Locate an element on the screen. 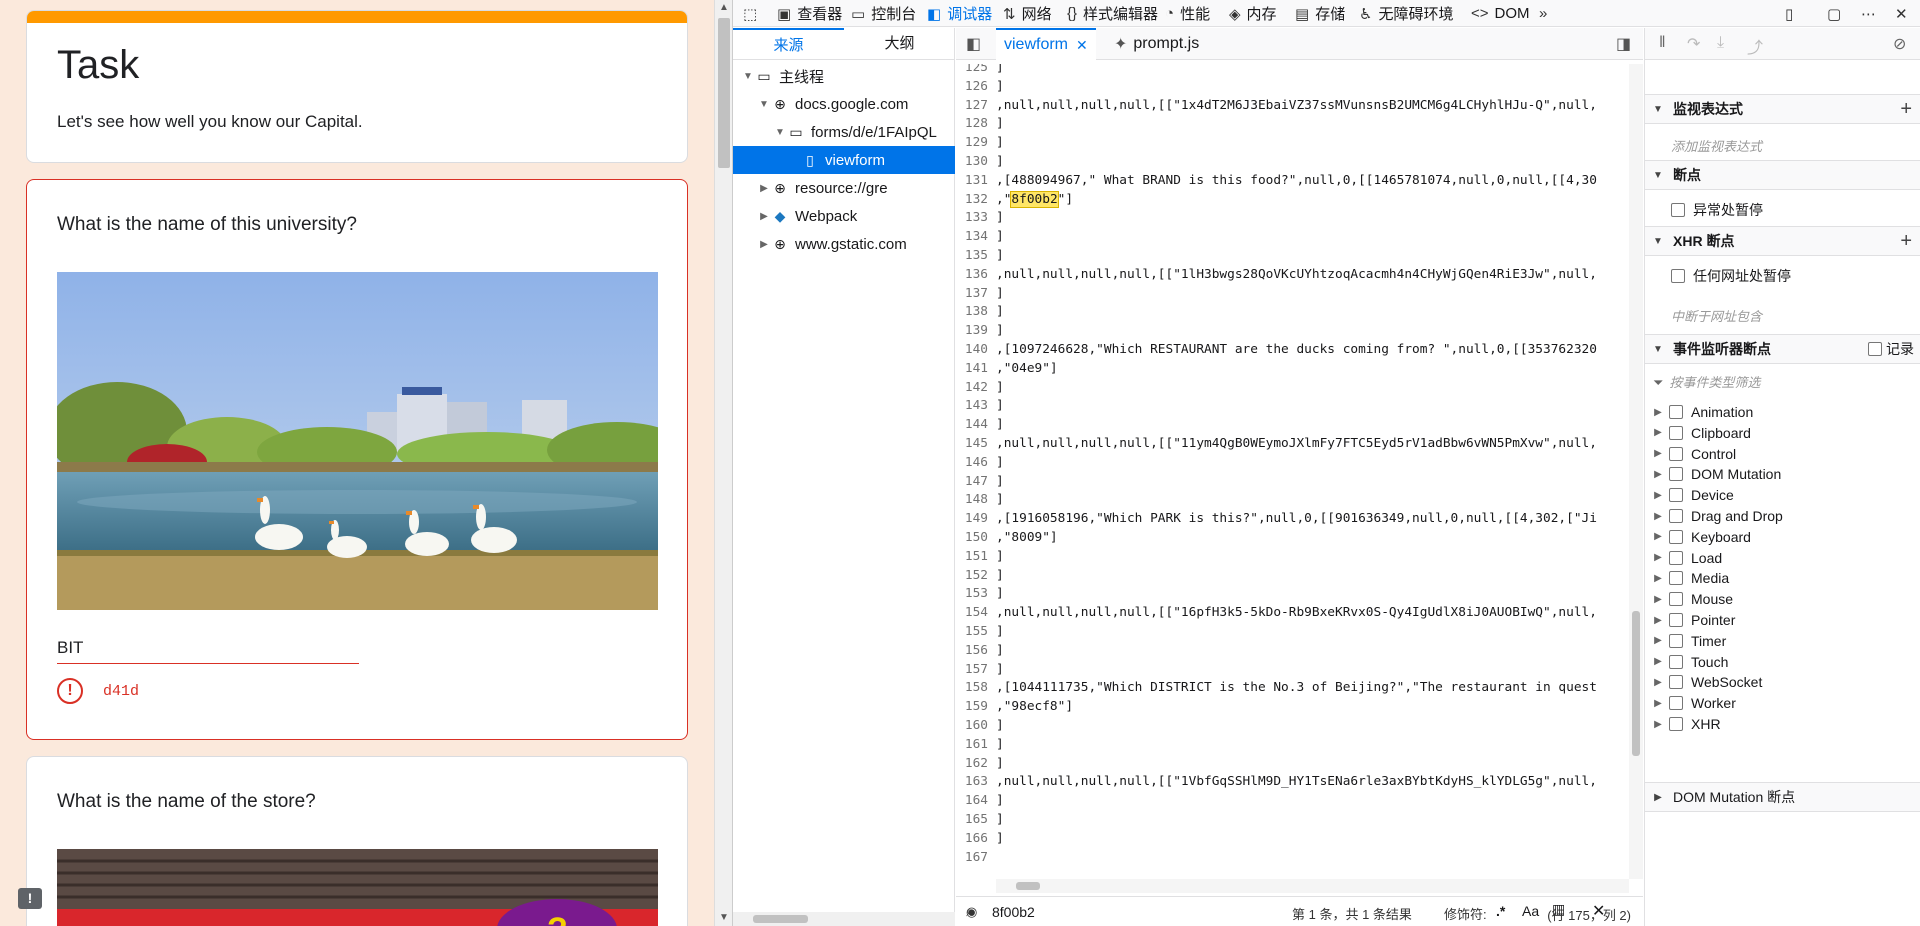  tab-inspector: ▣ 查看器 is located at coordinates (809, 13).